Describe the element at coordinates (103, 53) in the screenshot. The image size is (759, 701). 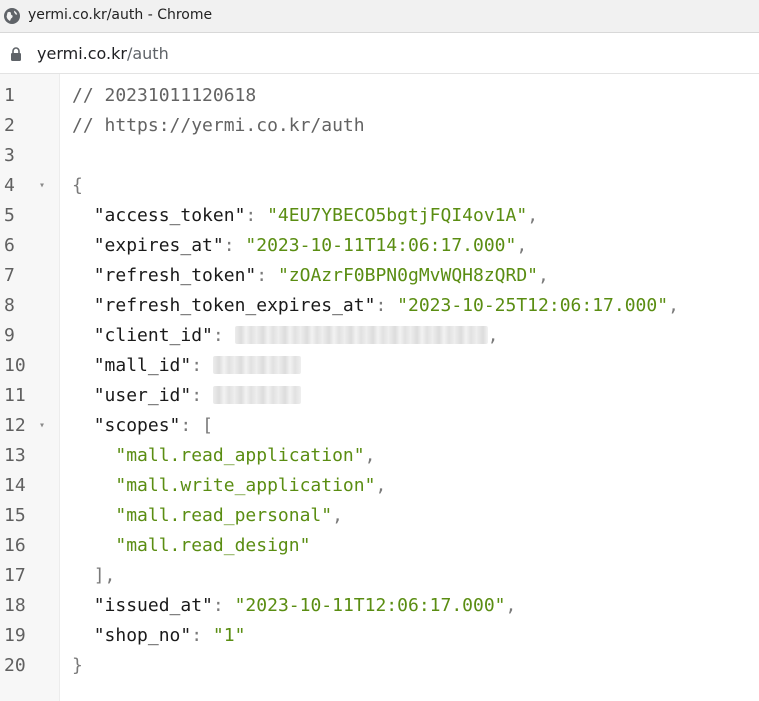
I see `address-url: yermi.co.kr/auth` at that location.